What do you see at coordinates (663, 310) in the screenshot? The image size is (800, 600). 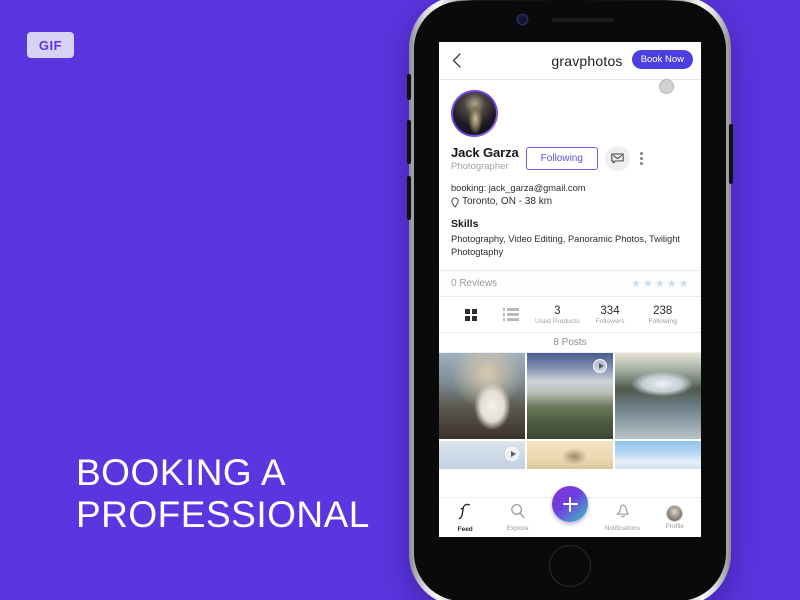 I see `stat-value: 238` at bounding box center [663, 310].